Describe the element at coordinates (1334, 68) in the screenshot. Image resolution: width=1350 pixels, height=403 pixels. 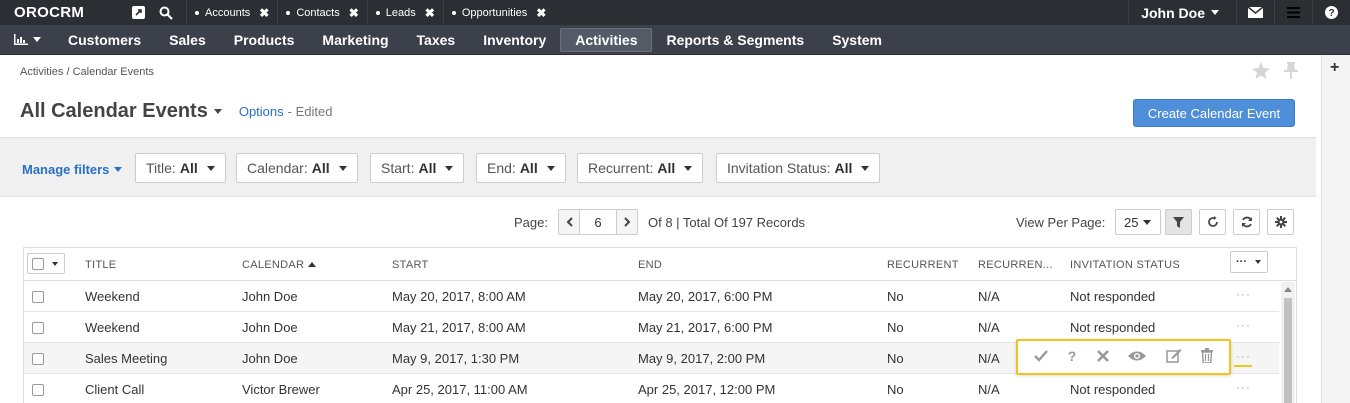
I see `plus-icon: +` at that location.